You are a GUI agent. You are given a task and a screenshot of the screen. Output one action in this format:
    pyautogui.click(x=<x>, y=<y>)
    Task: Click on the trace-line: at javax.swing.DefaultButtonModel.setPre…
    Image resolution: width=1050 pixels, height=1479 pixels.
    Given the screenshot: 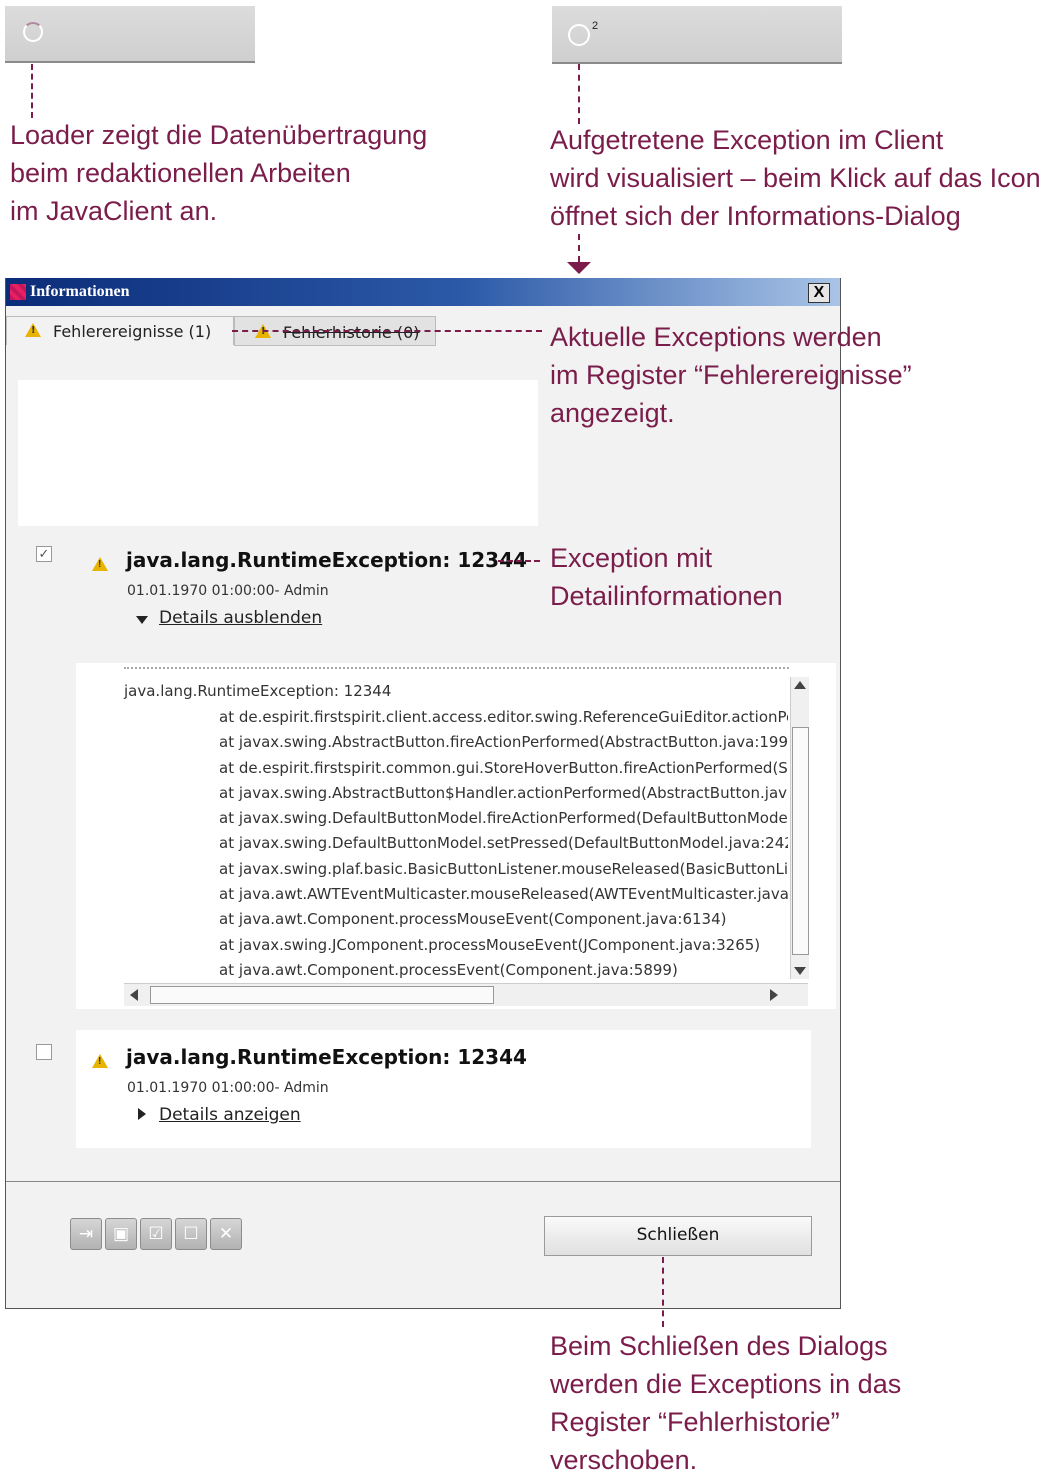 What is the action you would take?
    pyautogui.click(x=503, y=843)
    